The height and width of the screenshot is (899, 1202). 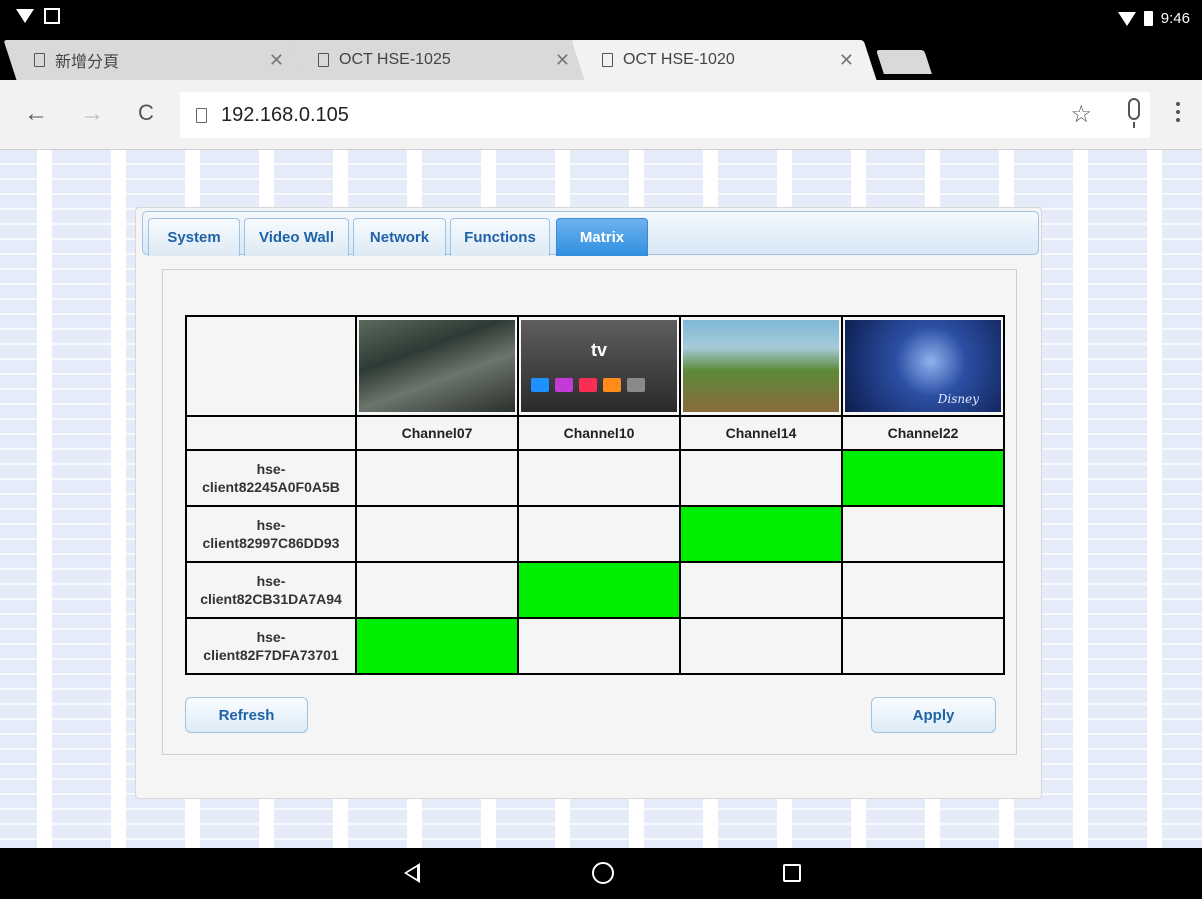 I want to click on client-row: hse-client82997C86DD93, so click(x=595, y=534).